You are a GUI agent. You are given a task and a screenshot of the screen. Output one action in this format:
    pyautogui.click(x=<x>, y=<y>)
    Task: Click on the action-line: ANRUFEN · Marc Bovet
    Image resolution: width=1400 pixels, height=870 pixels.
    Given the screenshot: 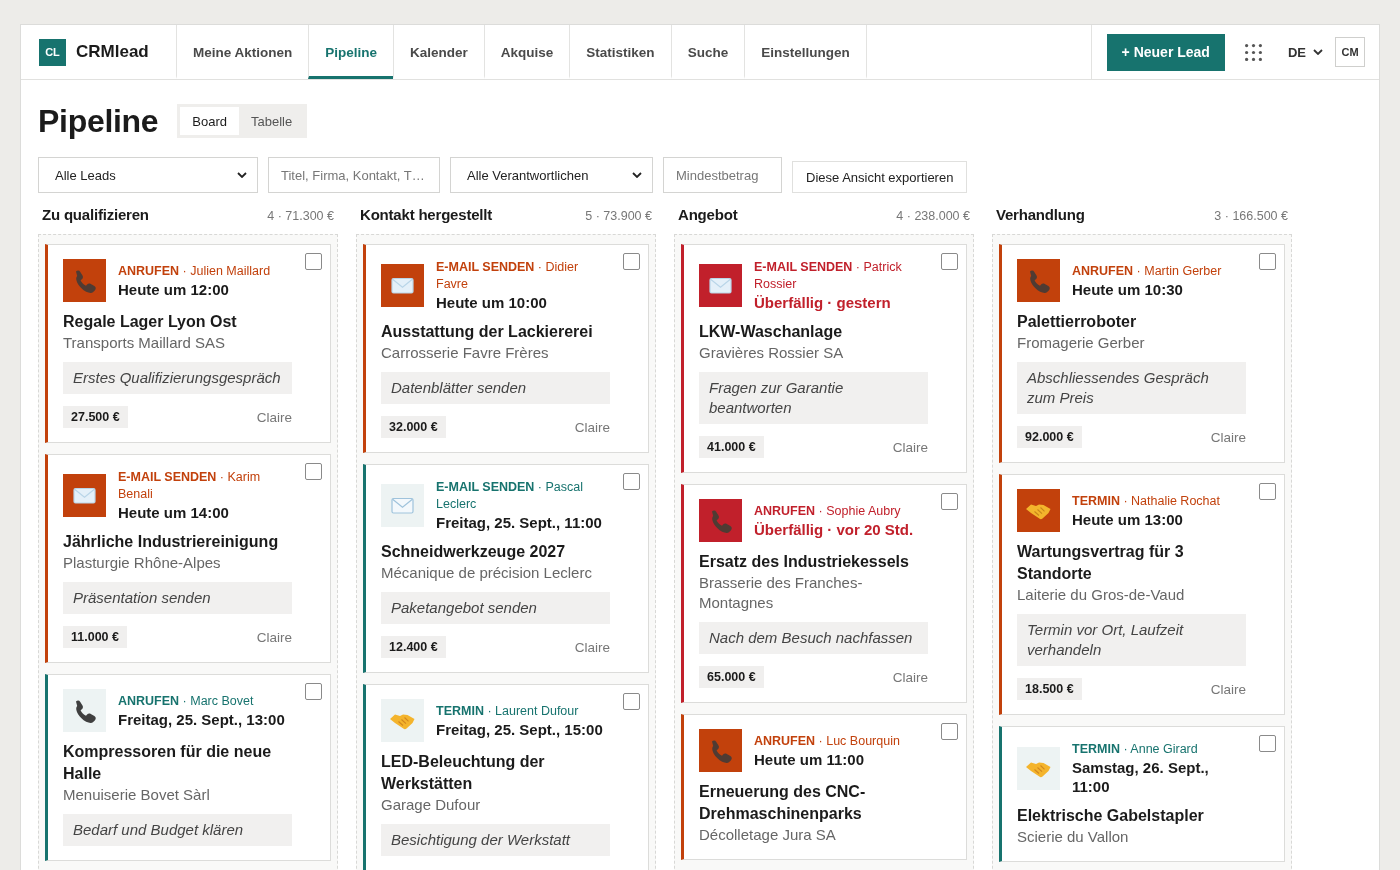 What is the action you would take?
    pyautogui.click(x=186, y=701)
    